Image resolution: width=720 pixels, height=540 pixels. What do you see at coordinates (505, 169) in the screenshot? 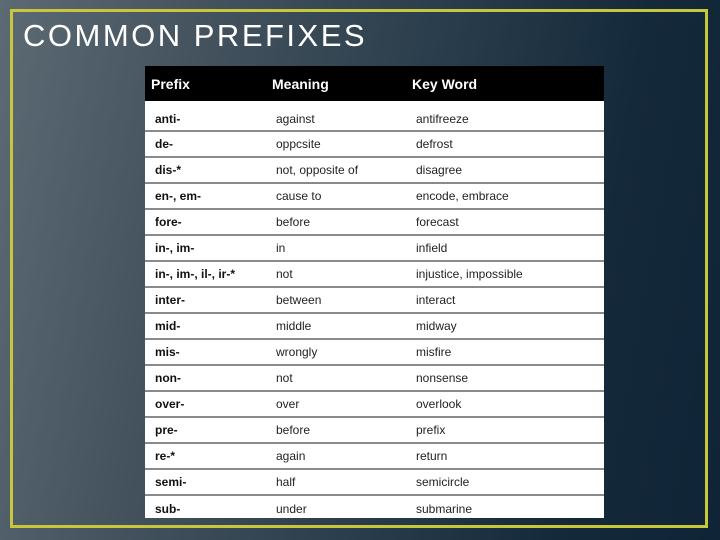
I see `key-word-cell: disagree` at bounding box center [505, 169].